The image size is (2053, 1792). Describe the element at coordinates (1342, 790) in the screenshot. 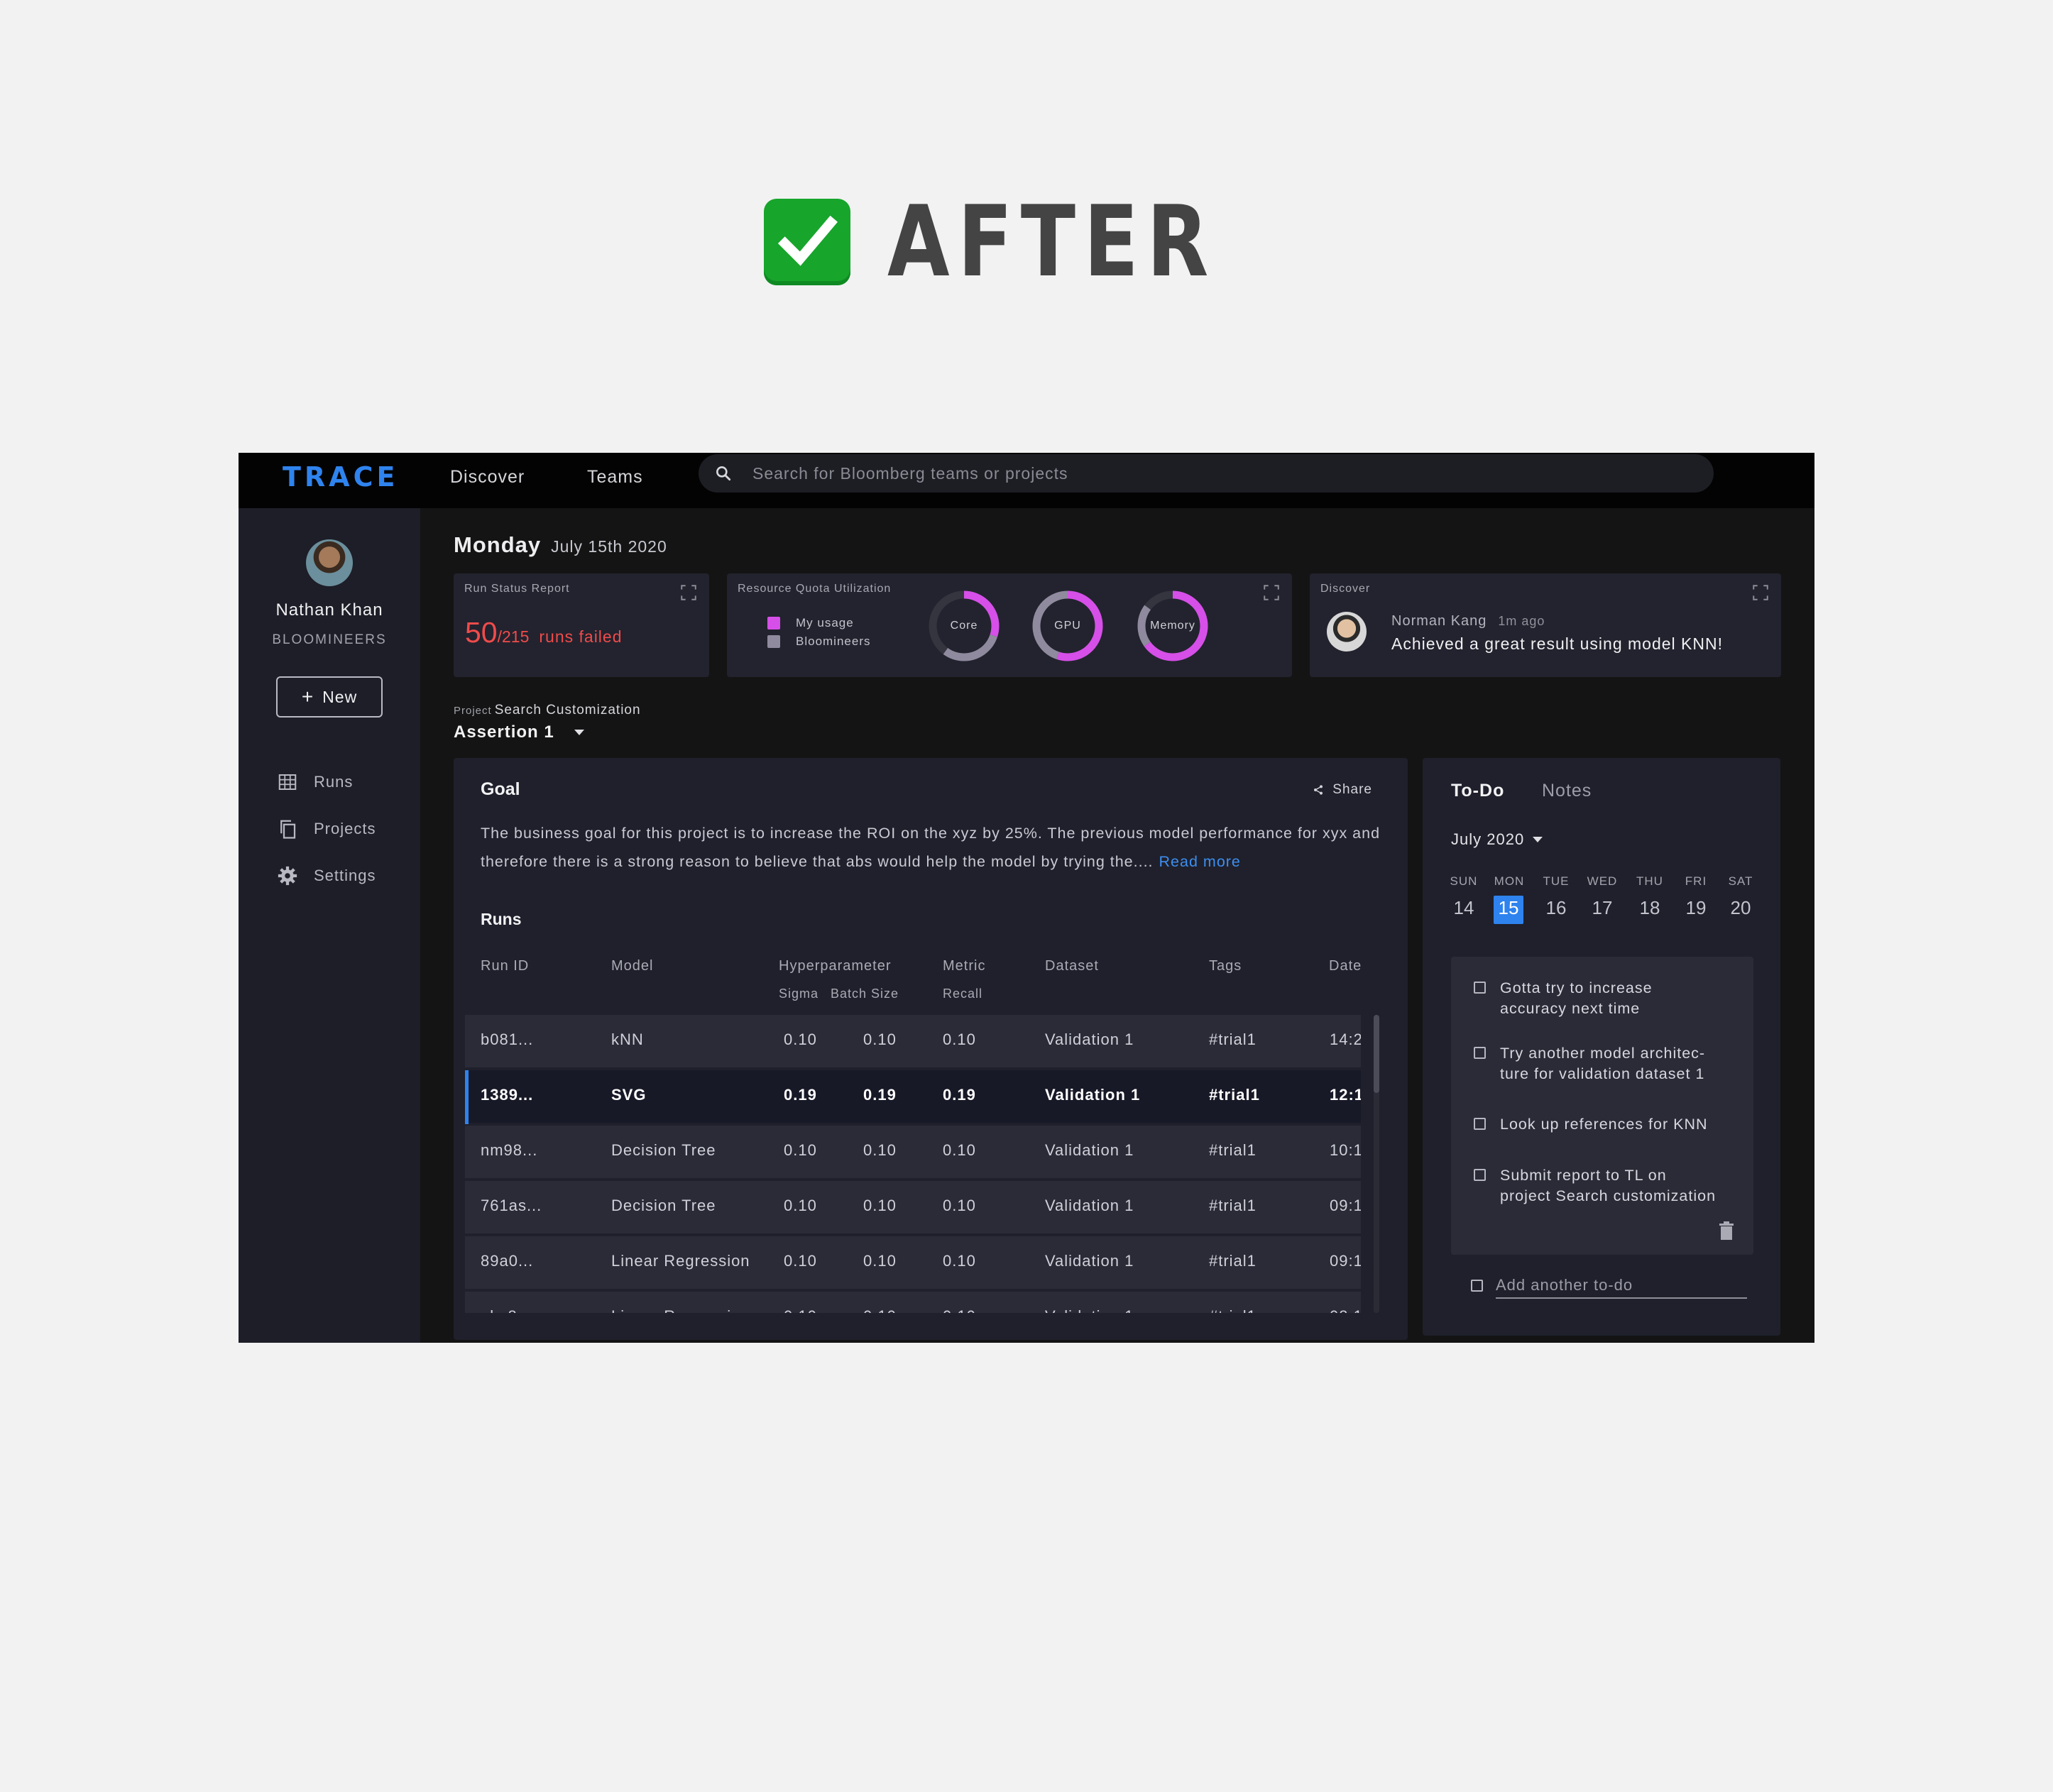

I see `share-button: Share` at that location.